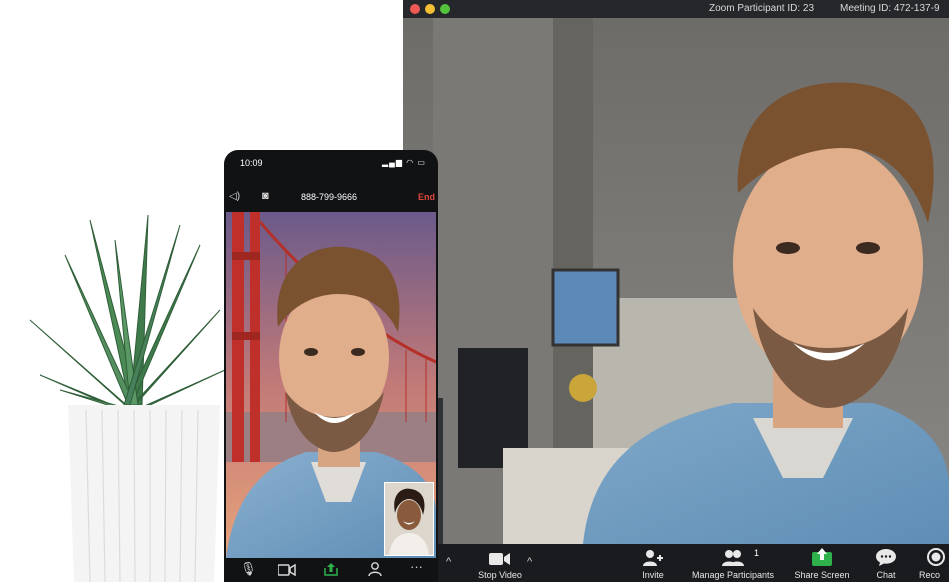 The image size is (949, 582). Describe the element at coordinates (426, 197) in the screenshot. I see `end-call-button: End` at that location.